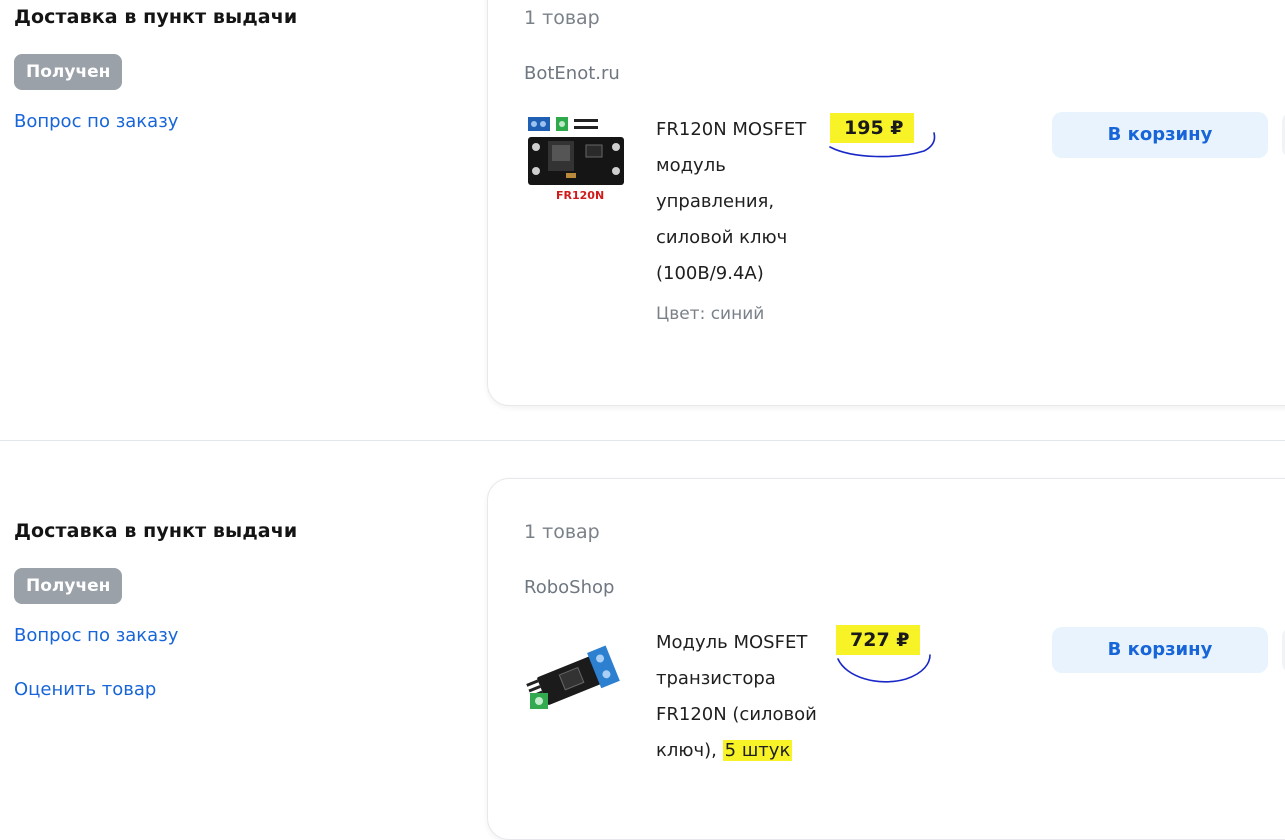  I want to click on product-variant: Цвет: синий, so click(710, 314).